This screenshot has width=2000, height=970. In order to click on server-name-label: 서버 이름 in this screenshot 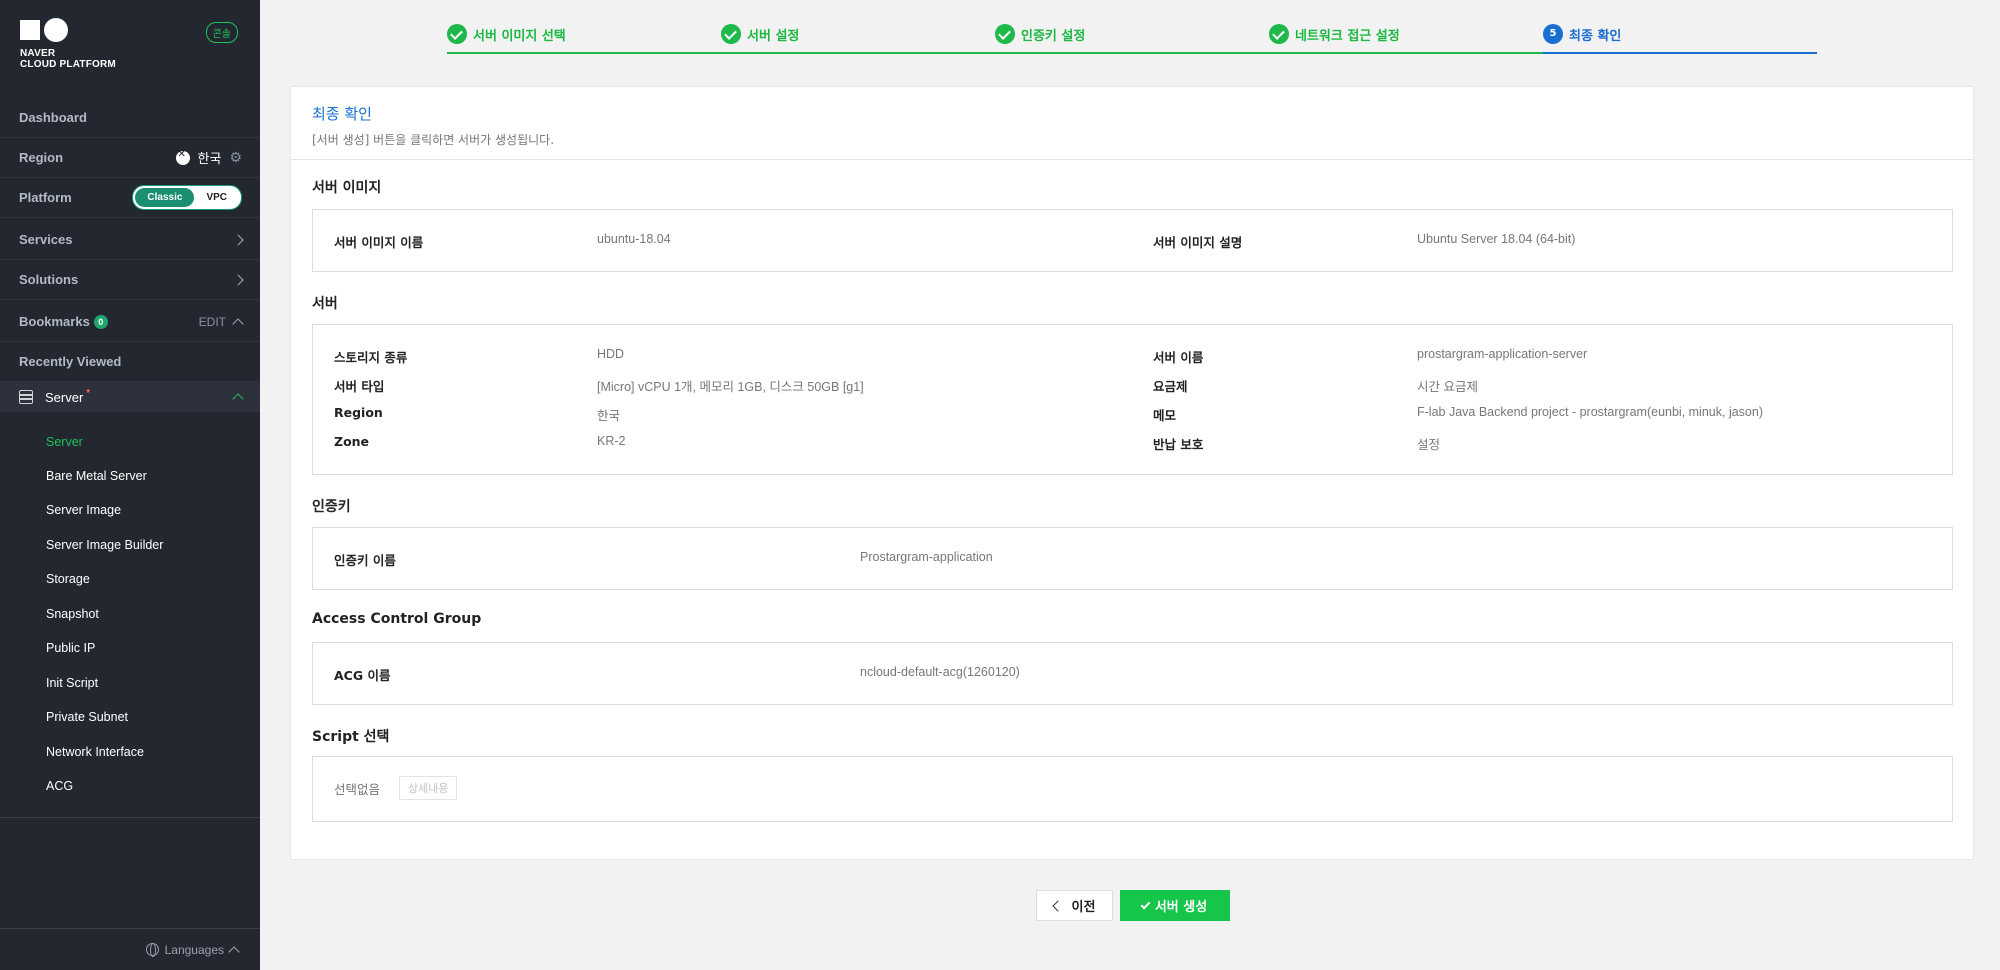, I will do `click(1178, 357)`.